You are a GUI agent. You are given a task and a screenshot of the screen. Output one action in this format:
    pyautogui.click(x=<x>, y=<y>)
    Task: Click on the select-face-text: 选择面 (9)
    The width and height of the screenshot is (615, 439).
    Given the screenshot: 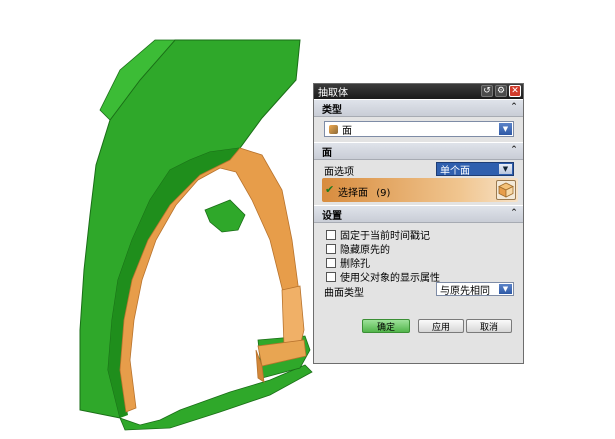 What is the action you would take?
    pyautogui.click(x=364, y=191)
    